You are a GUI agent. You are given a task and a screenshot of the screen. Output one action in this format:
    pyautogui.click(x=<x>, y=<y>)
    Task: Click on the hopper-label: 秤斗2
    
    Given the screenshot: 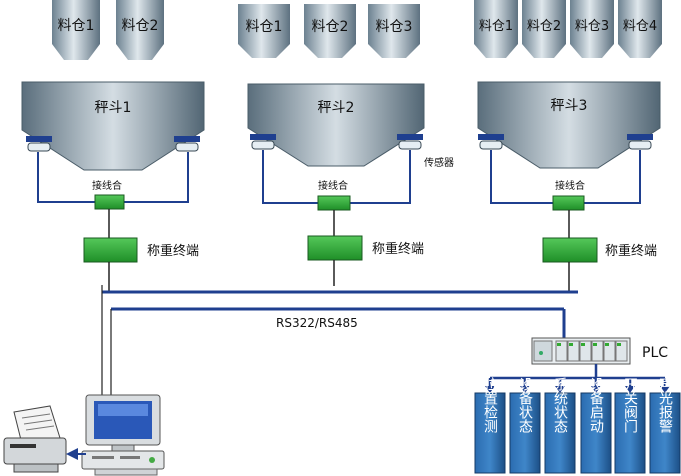 What is the action you would take?
    pyautogui.click(x=336, y=108)
    